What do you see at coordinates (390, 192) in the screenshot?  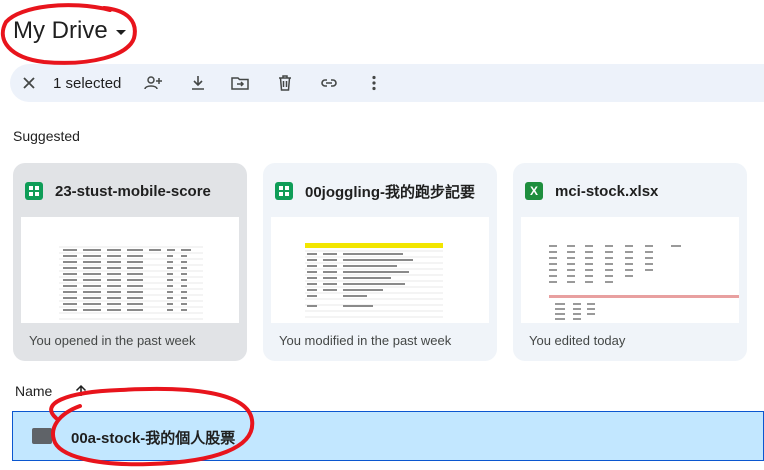 I see `card-title: 00joggling-我的跑步記要` at bounding box center [390, 192].